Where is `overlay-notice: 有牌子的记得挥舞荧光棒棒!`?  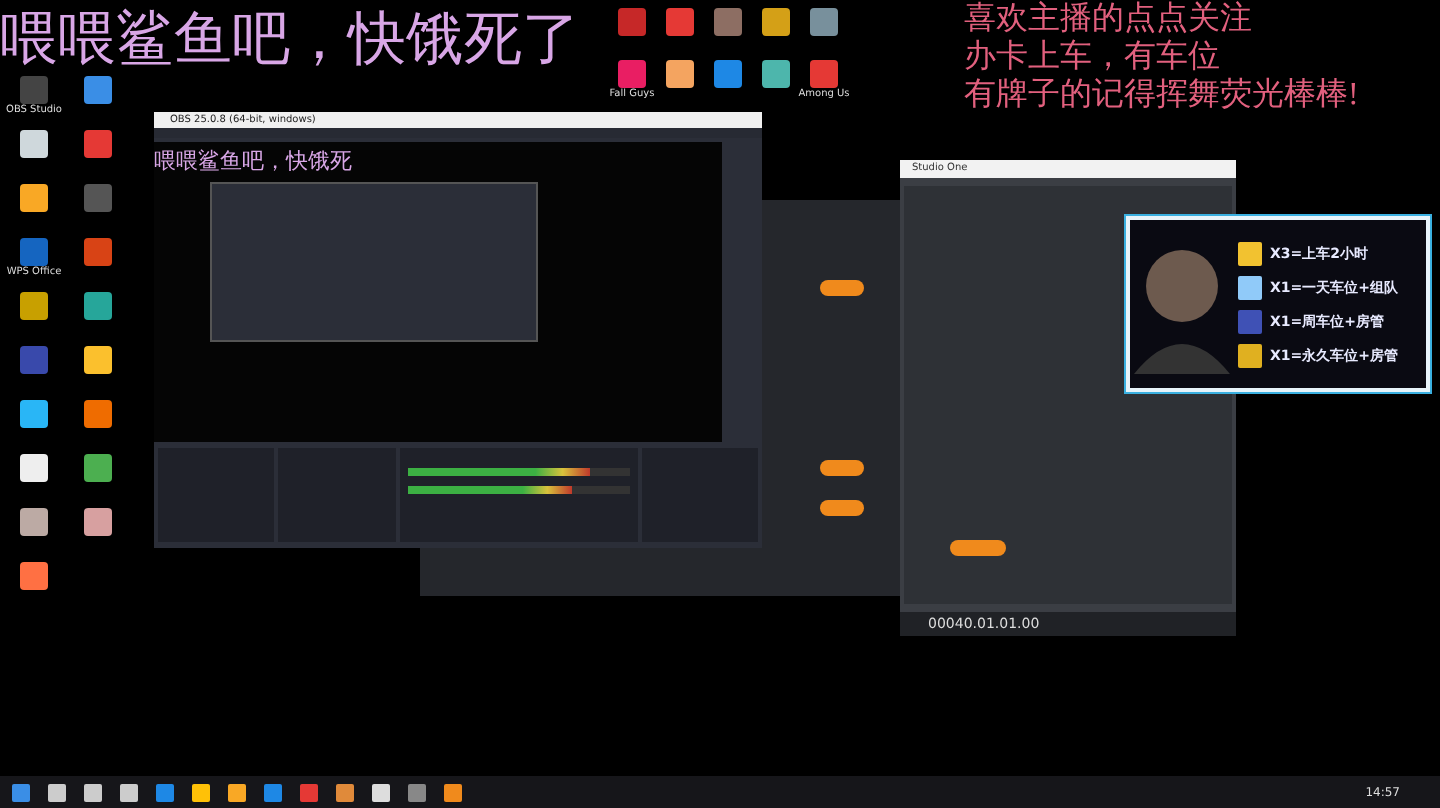 overlay-notice: 有牌子的记得挥舞荧光棒棒! is located at coordinates (1161, 95).